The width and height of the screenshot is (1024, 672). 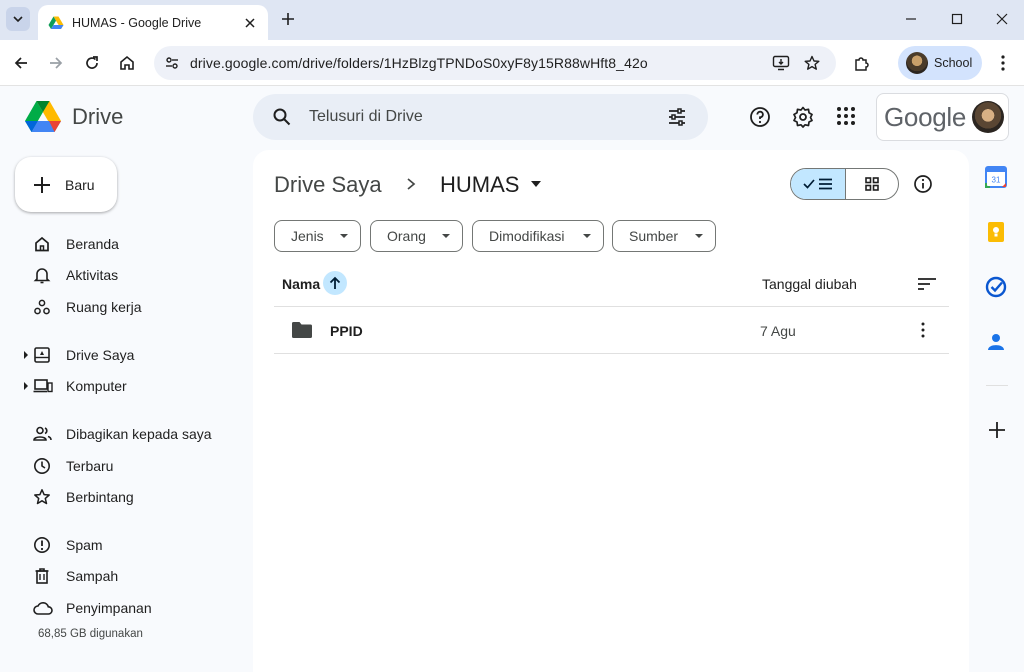 I want to click on contacts-icon, so click(x=996, y=342).